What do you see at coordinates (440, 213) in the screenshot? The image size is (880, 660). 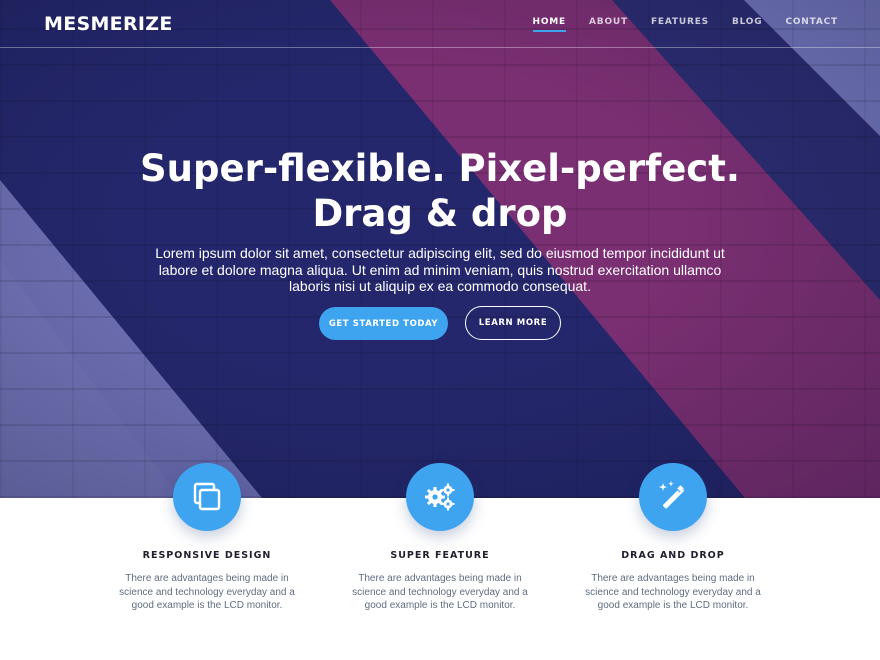 I see `hero-title-line2: Drag & drop` at bounding box center [440, 213].